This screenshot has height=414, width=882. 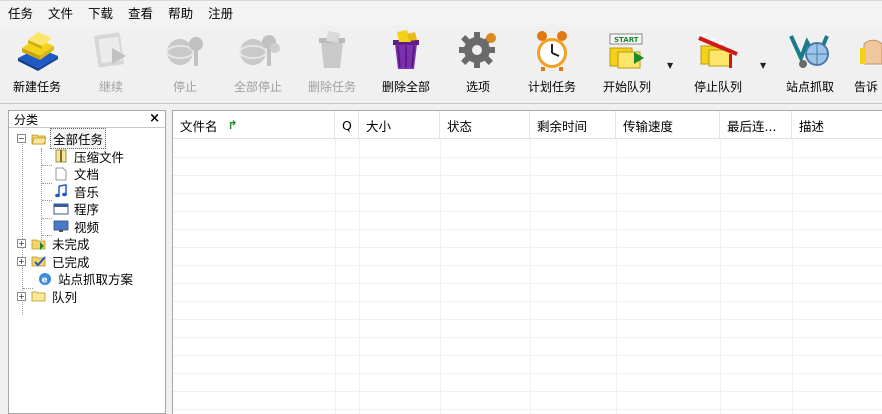 What do you see at coordinates (812, 126) in the screenshot?
I see `column-description-label: 描述` at bounding box center [812, 126].